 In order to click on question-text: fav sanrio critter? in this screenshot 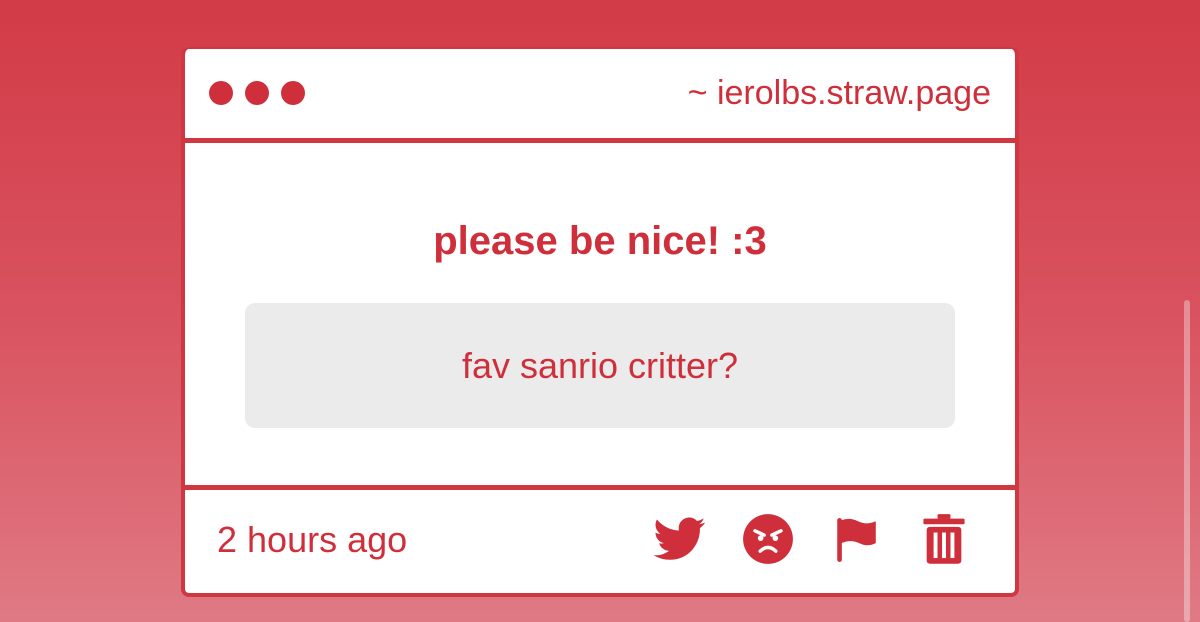, I will do `click(600, 365)`.